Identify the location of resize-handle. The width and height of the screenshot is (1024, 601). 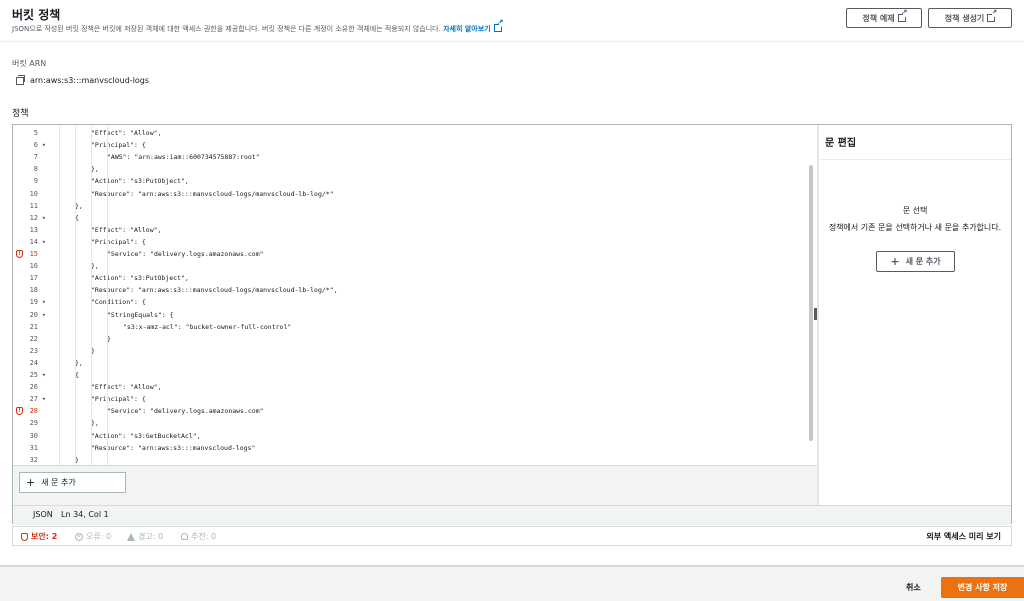
(815, 314).